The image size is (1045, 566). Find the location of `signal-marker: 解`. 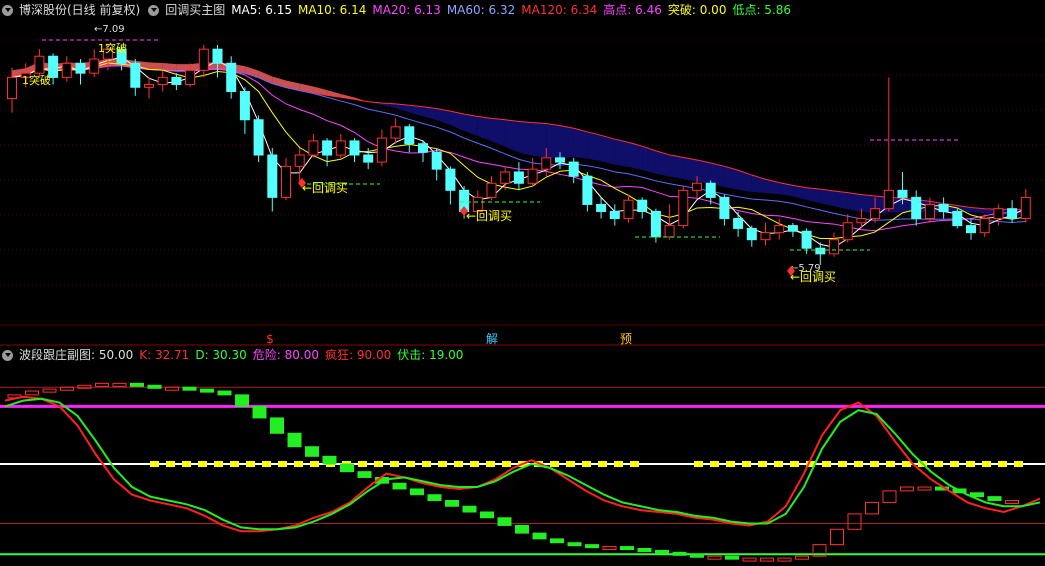

signal-marker: 解 is located at coordinates (492, 339).